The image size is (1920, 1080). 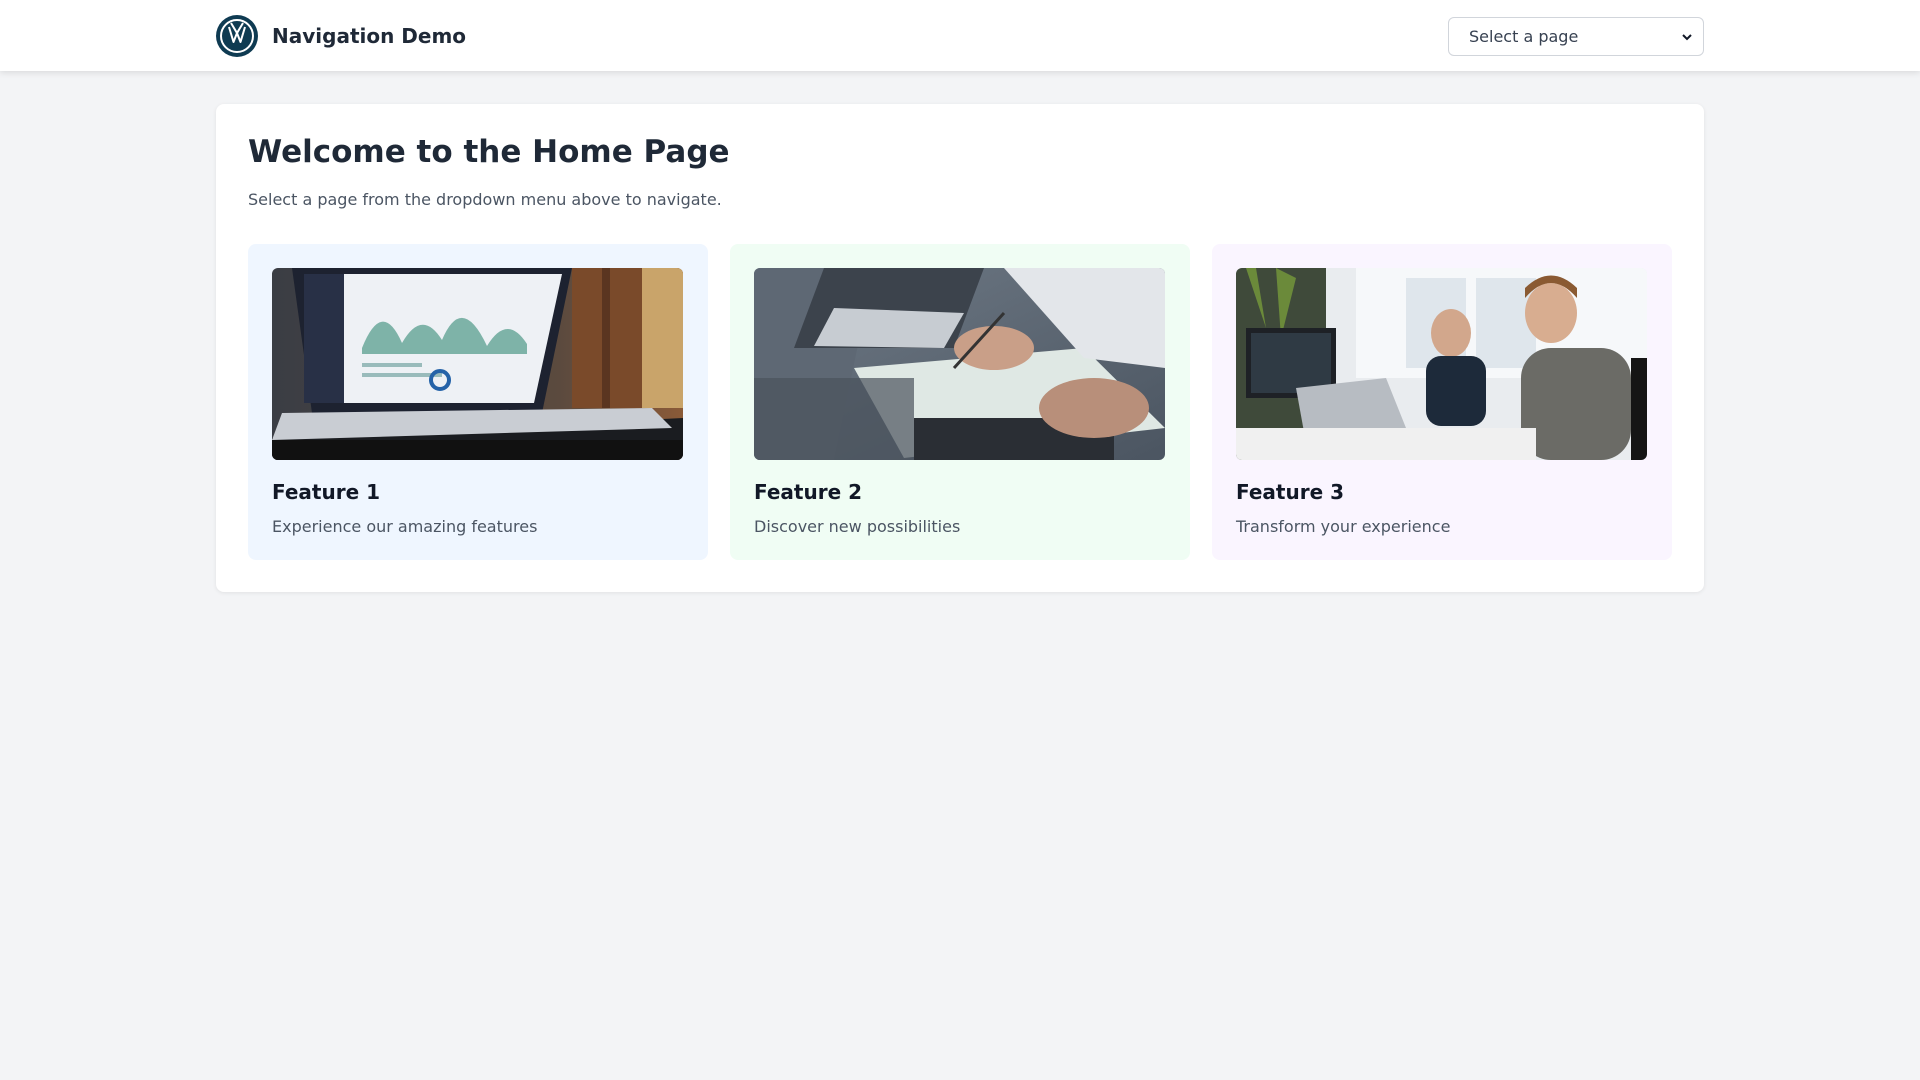 I want to click on page-title: Welcome to the Home Page, so click(x=489, y=152).